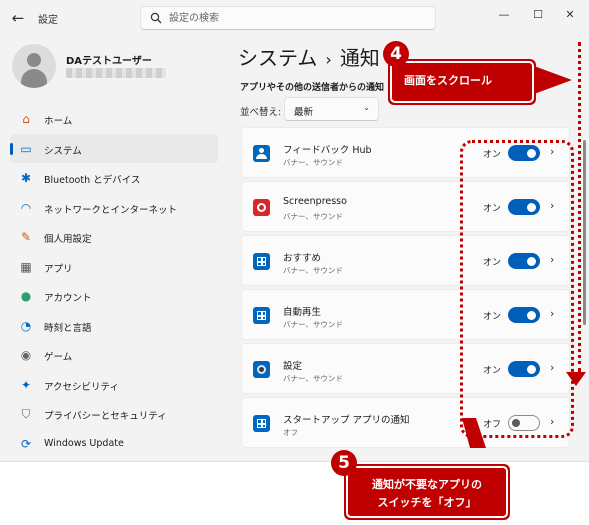 This screenshot has width=589, height=525. Describe the element at coordinates (344, 463) in the screenshot. I see `step-5-badge: 5` at that location.